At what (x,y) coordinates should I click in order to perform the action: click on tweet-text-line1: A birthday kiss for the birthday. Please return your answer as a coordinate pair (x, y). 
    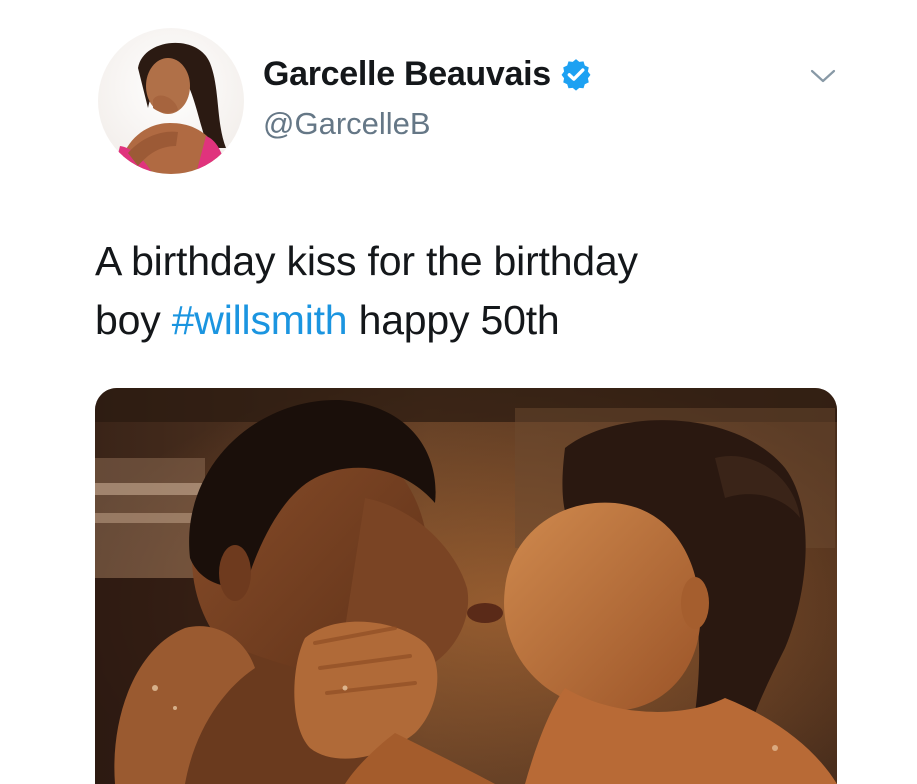
    Looking at the image, I should click on (366, 261).